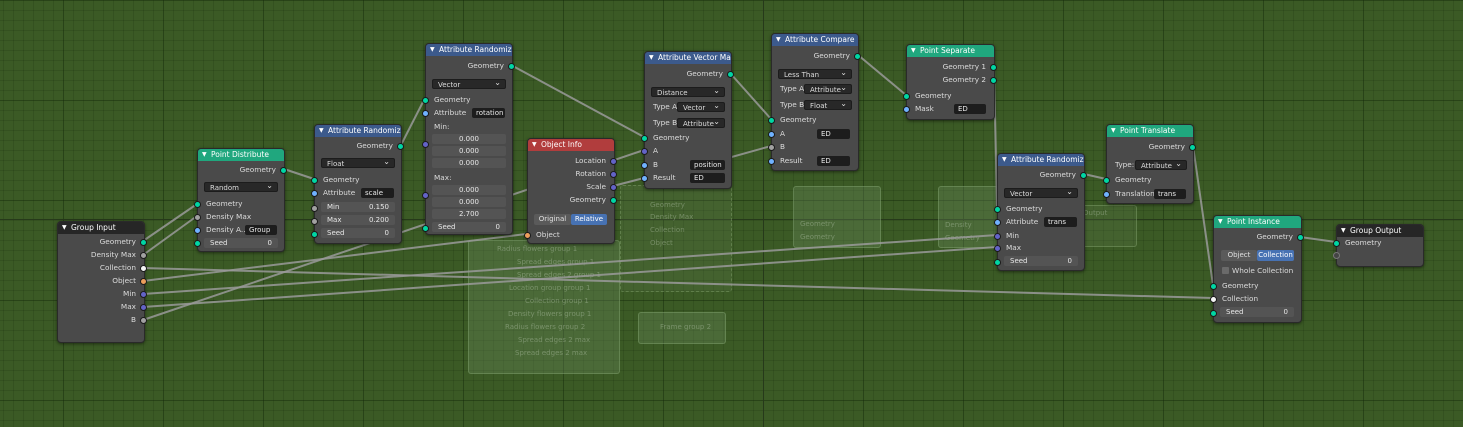 This screenshot has width=1463, height=427. I want to click on max-y-field: 0.000, so click(469, 202).